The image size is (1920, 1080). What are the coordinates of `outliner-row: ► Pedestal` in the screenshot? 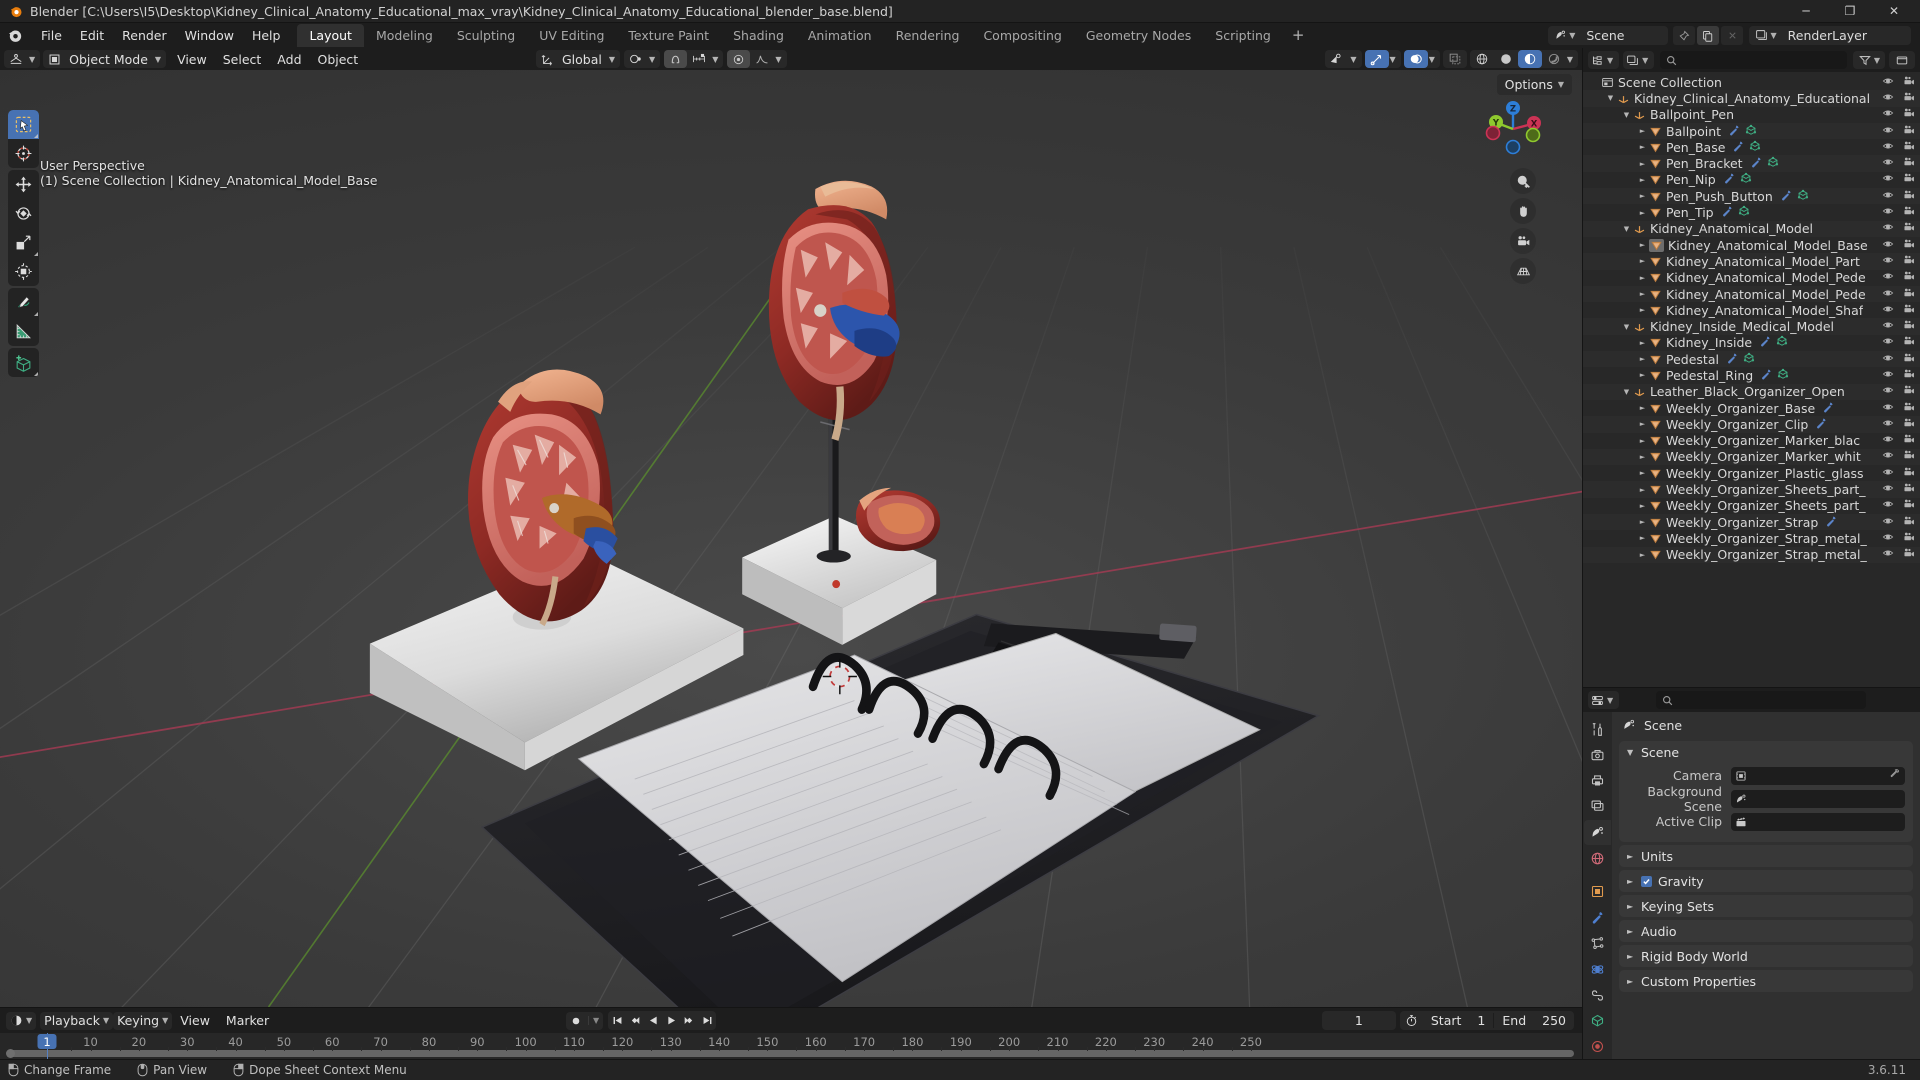 It's located at (1751, 359).